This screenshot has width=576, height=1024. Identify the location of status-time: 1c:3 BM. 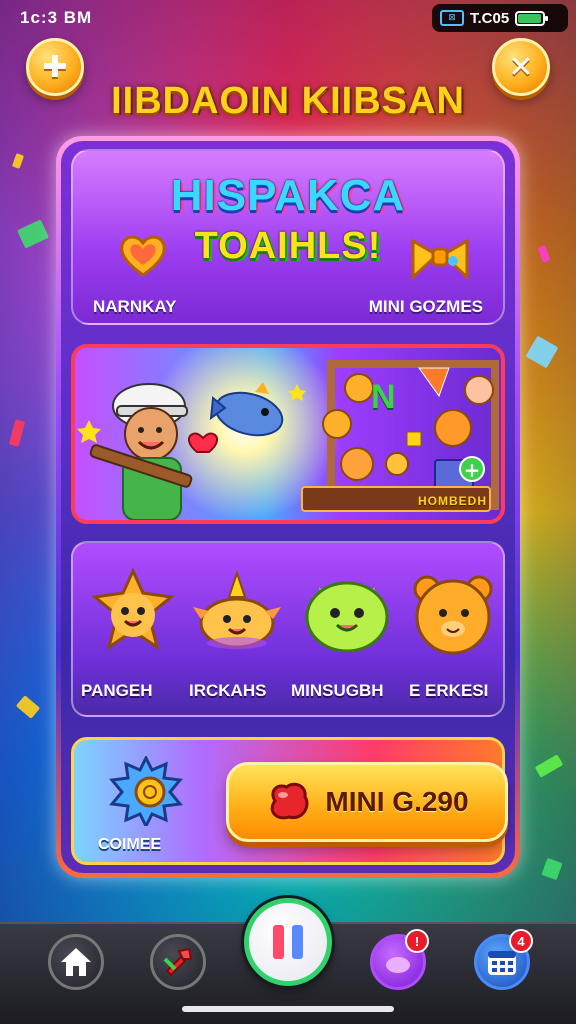
(56, 17).